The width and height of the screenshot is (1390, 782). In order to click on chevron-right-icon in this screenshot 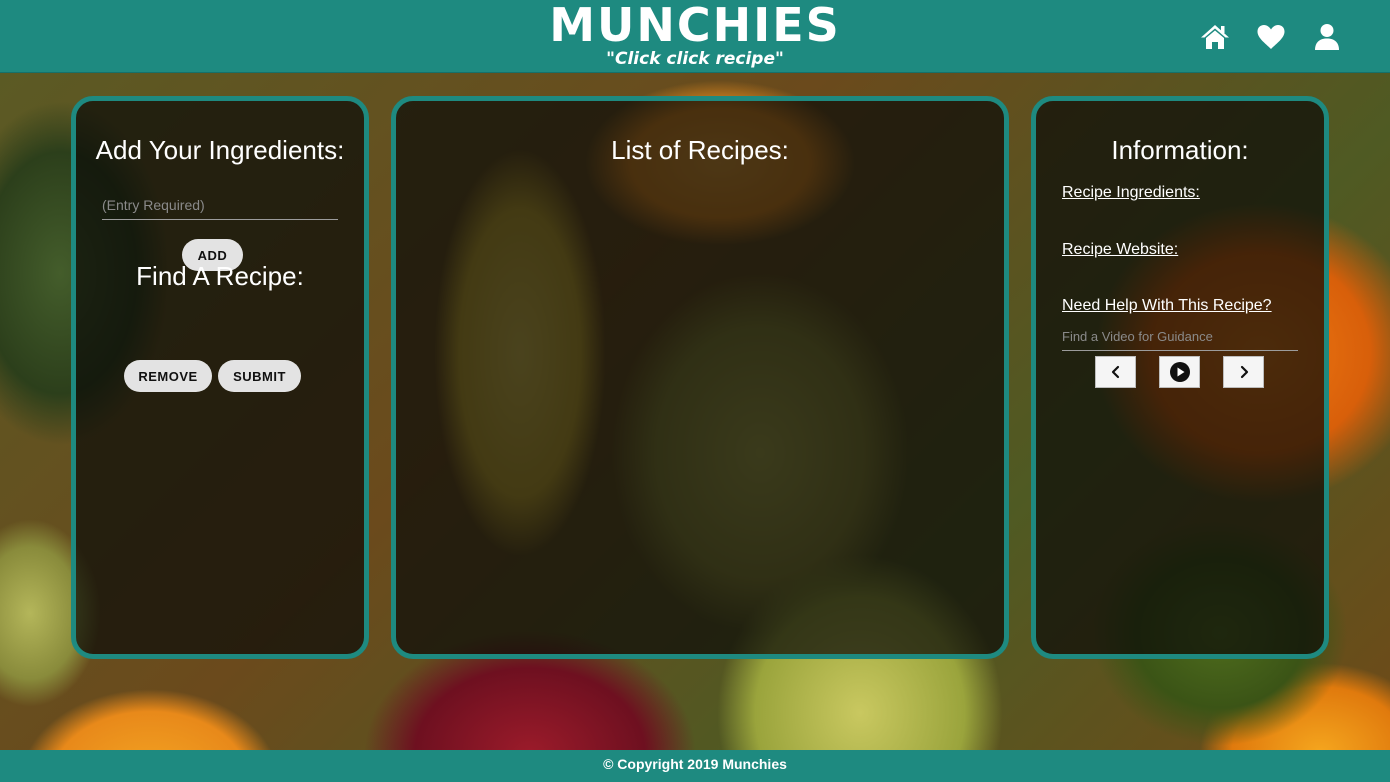, I will do `click(1244, 372)`.